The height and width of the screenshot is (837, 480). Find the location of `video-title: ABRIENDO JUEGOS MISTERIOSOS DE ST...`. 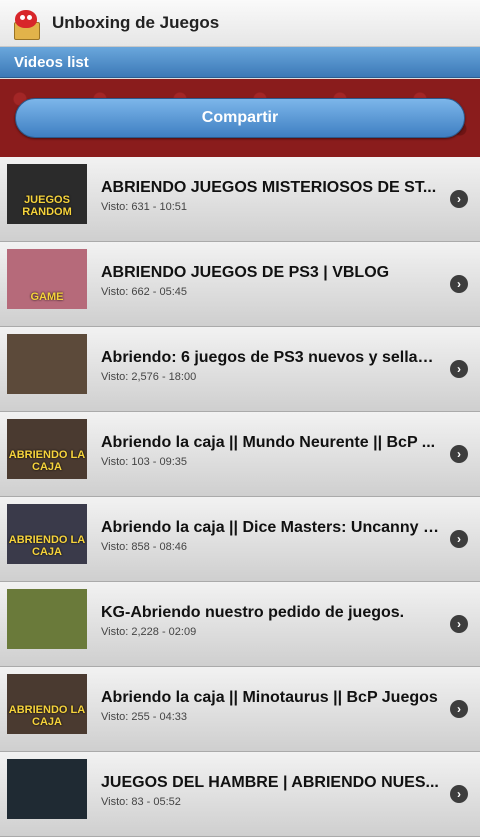

video-title: ABRIENDO JUEGOS MISTERIOSOS DE ST... is located at coordinates (269, 187).